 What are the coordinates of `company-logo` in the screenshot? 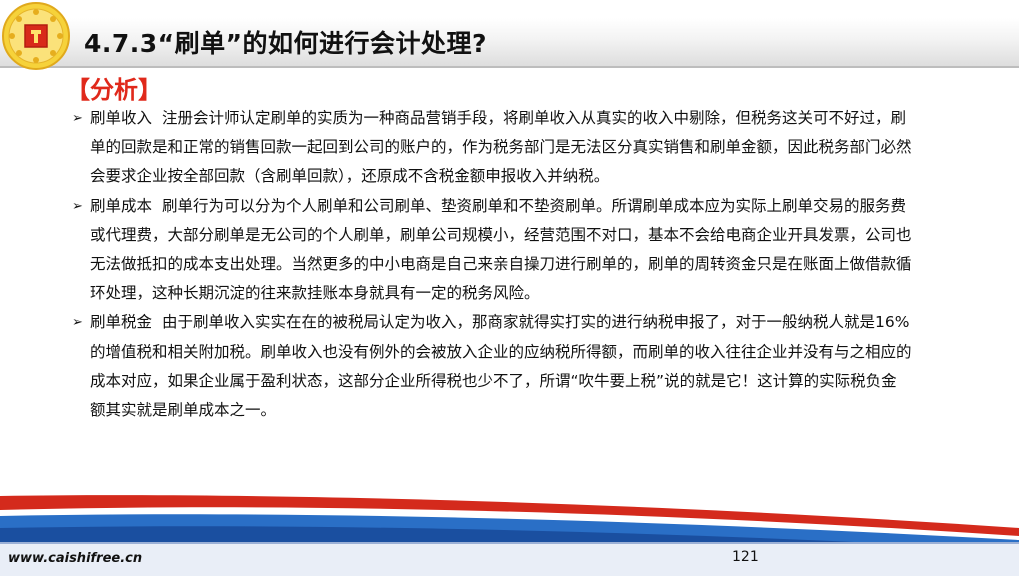 It's located at (36, 36).